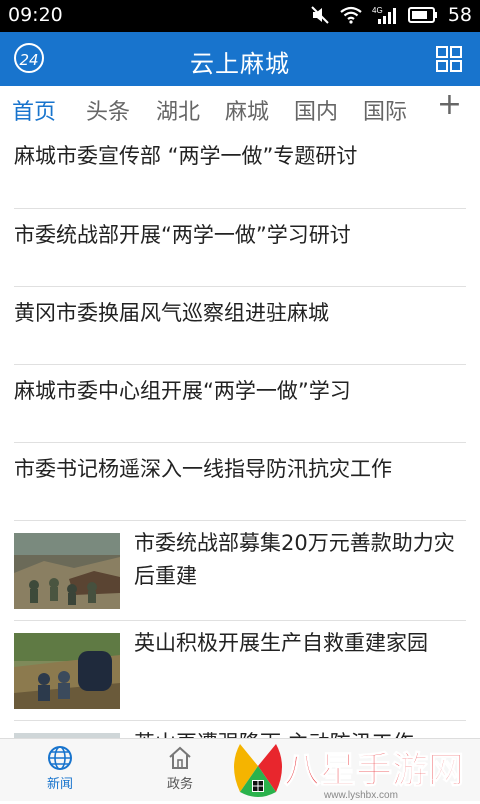  Describe the element at coordinates (422, 15) in the screenshot. I see `battery-icon` at that location.